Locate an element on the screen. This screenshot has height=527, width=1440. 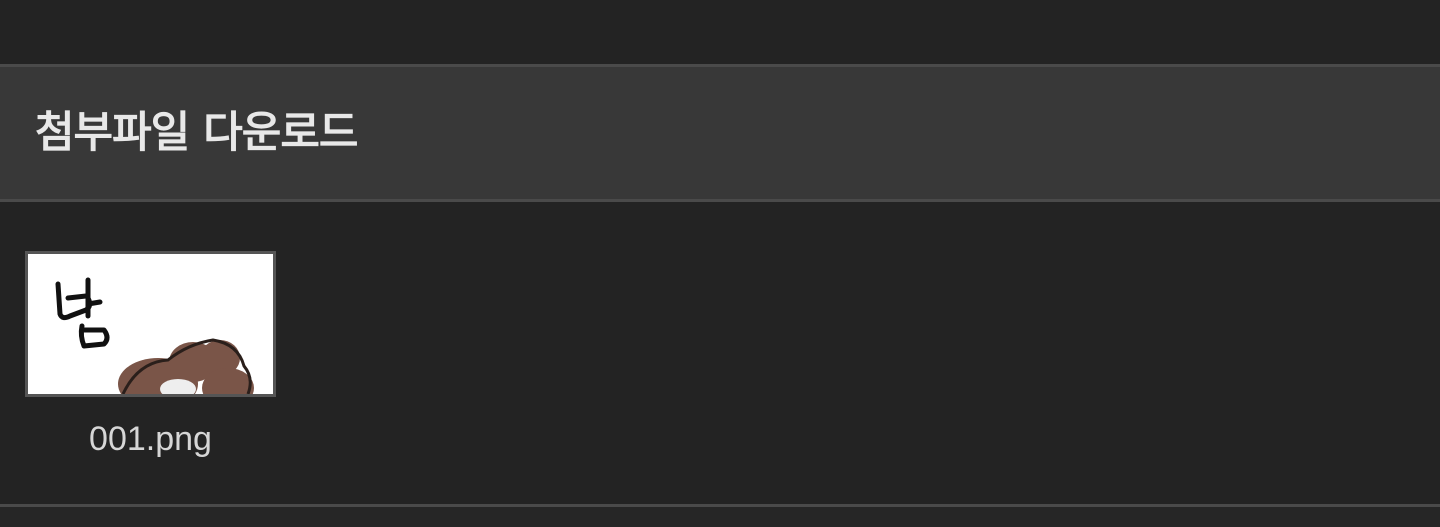
top-bar is located at coordinates (720, 32).